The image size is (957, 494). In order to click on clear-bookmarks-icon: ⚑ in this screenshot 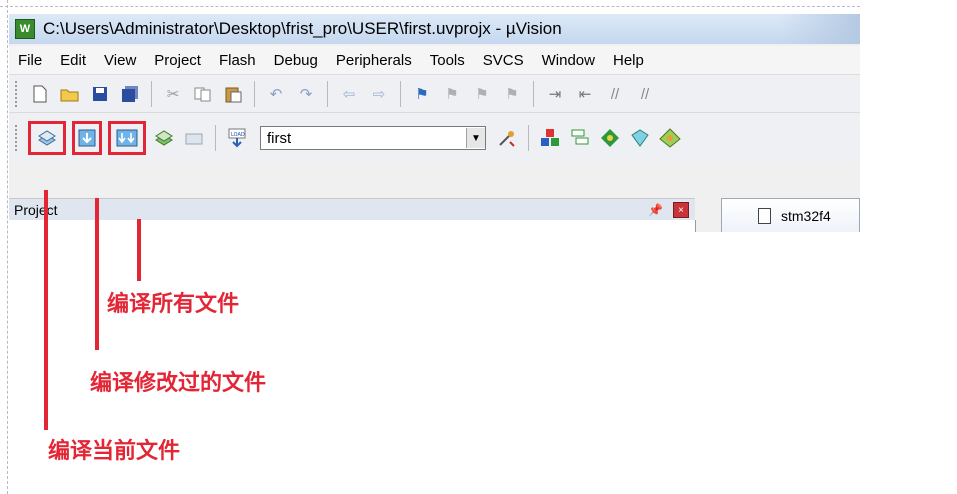, I will do `click(512, 94)`.